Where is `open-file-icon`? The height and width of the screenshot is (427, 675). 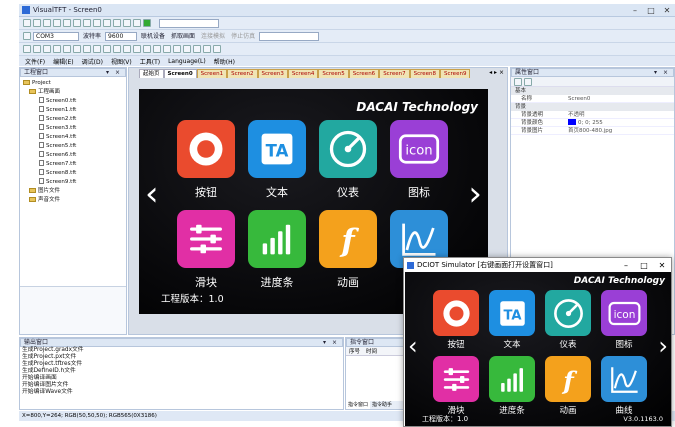
open-file-icon is located at coordinates (37, 23).